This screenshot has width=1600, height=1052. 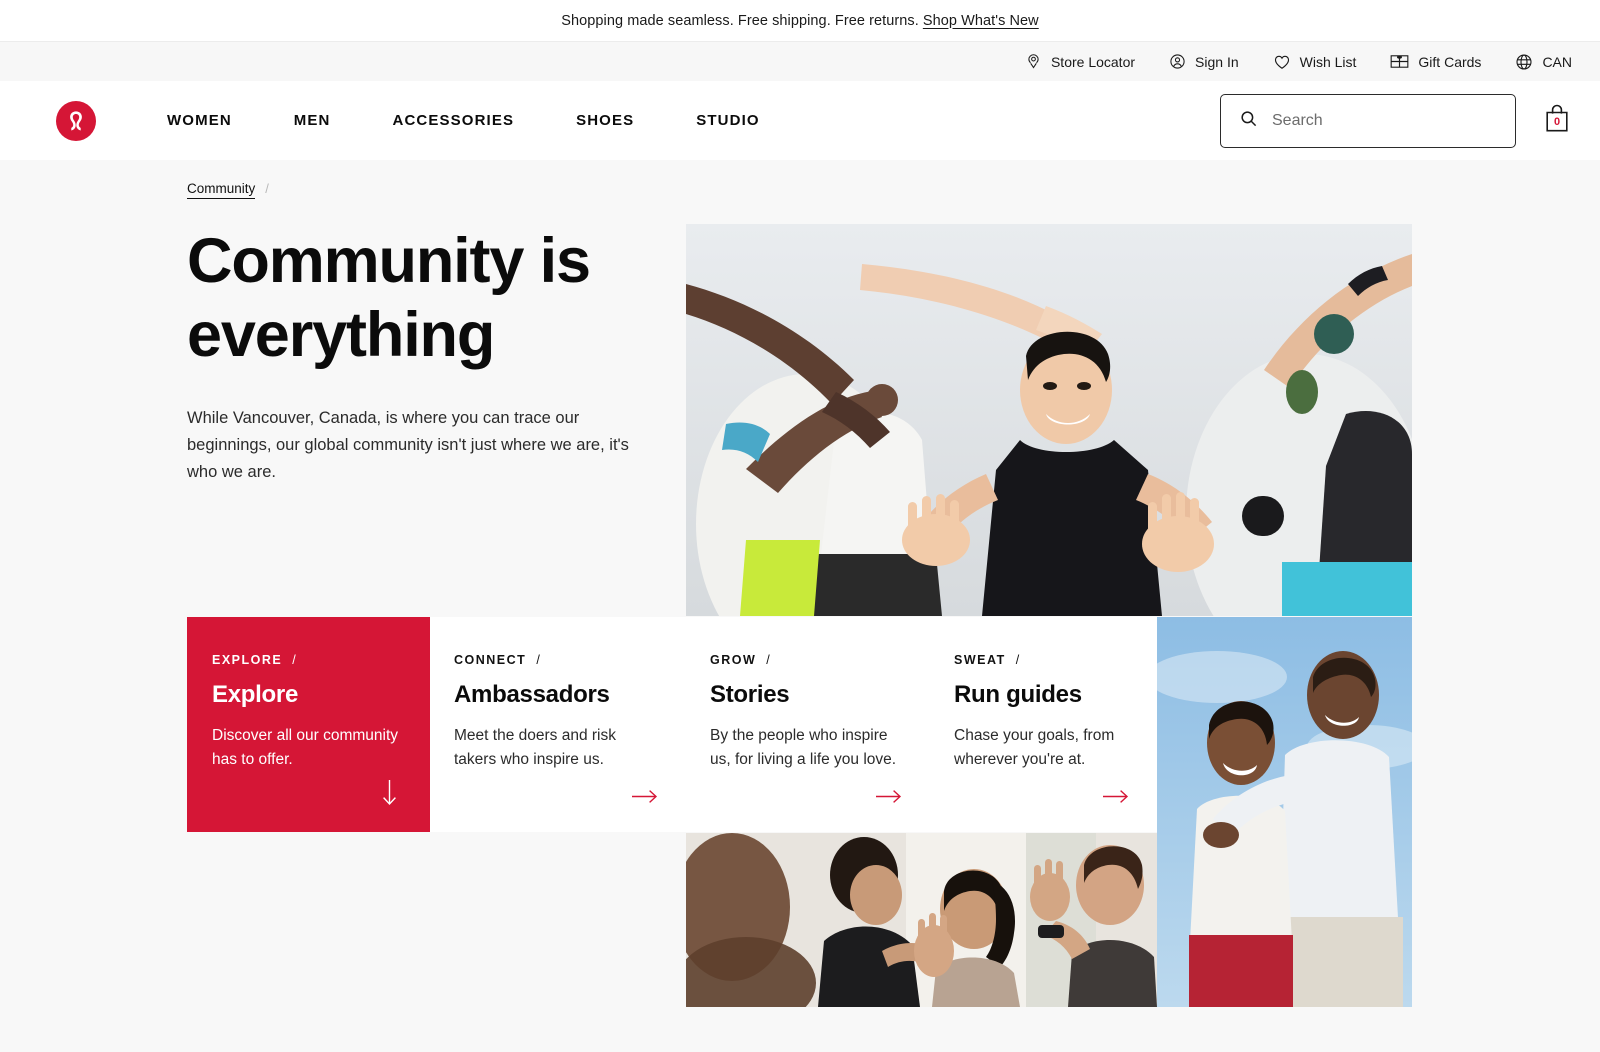 What do you see at coordinates (1450, 61) in the screenshot?
I see `utility-label: Gift Cards` at bounding box center [1450, 61].